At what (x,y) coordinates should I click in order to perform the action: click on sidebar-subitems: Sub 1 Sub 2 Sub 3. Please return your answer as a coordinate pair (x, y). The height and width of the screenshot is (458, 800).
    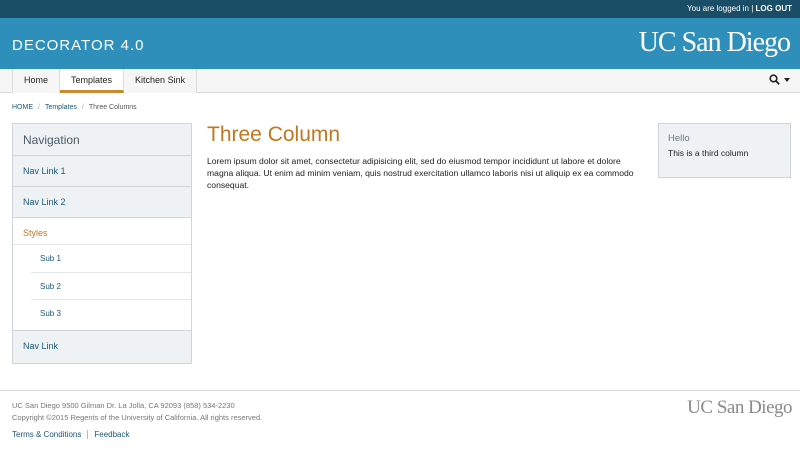
    Looking at the image, I should click on (102, 287).